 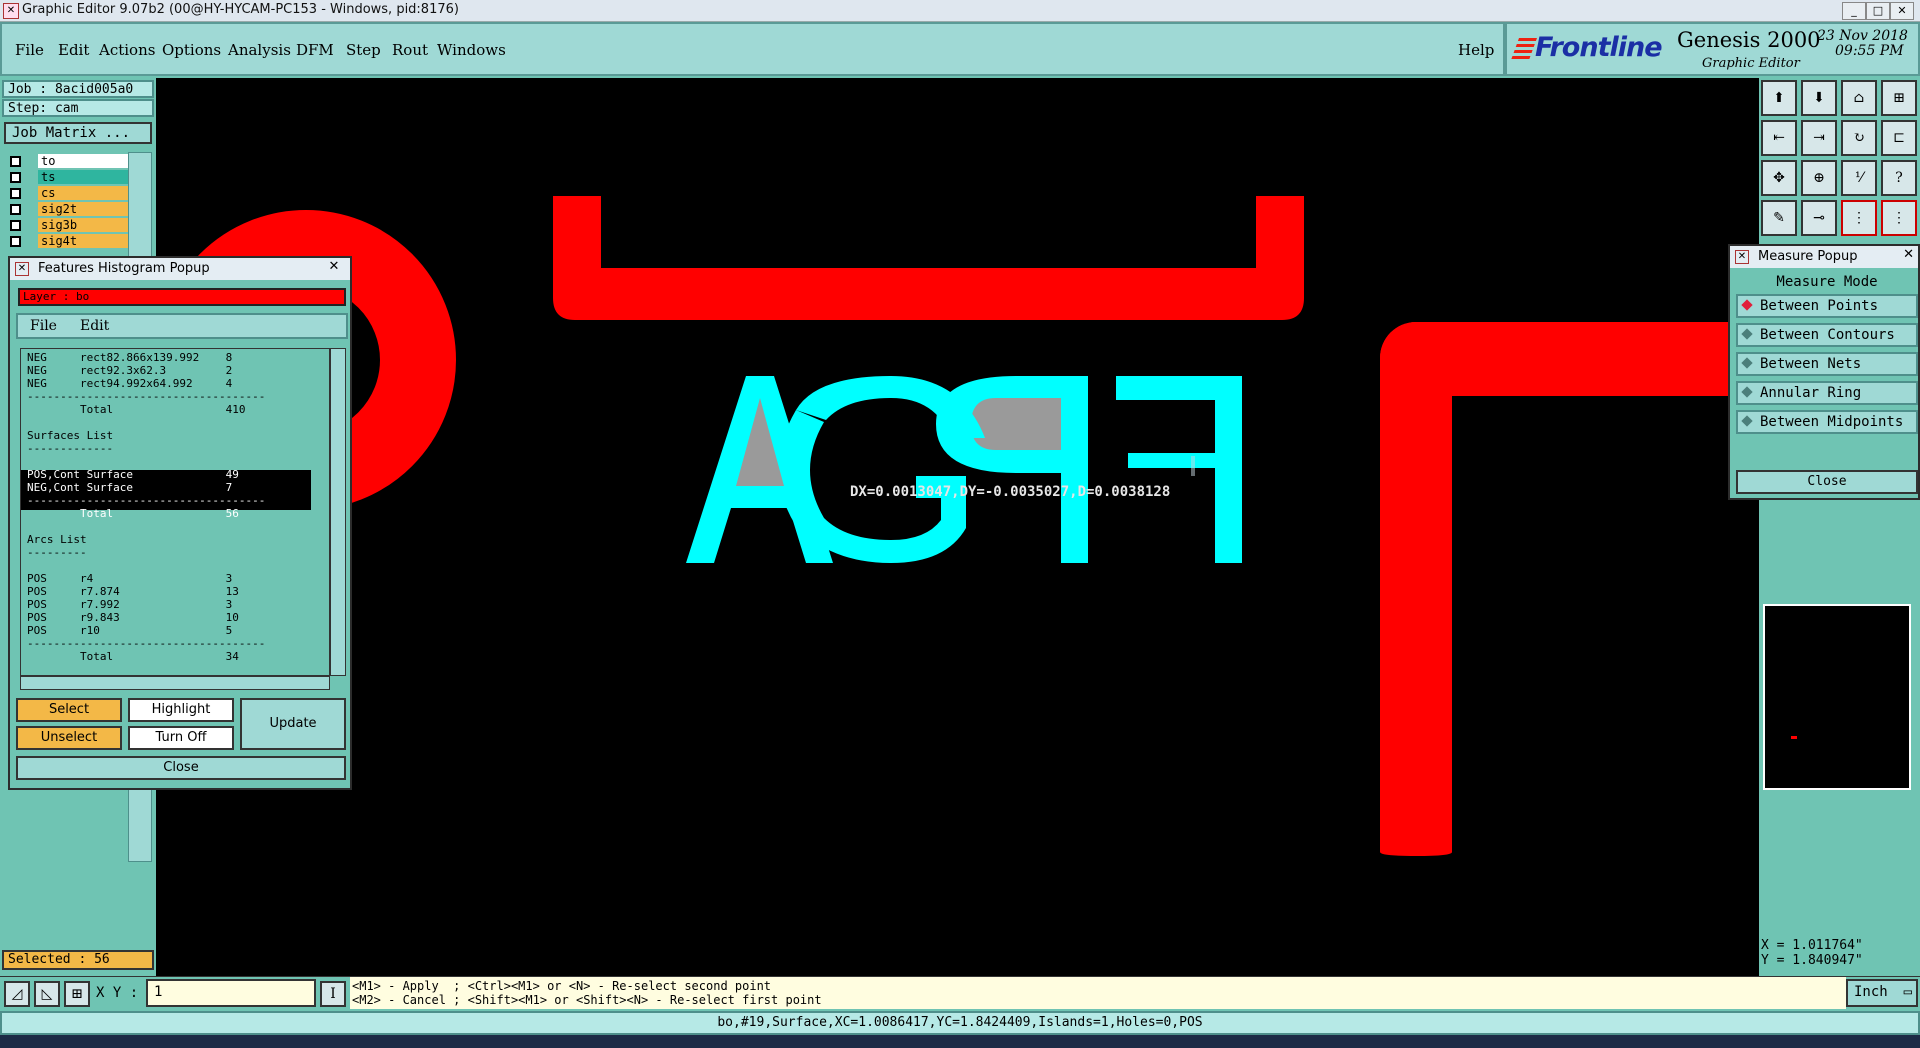 I want to click on unselect-button: Unselect, so click(x=69, y=738).